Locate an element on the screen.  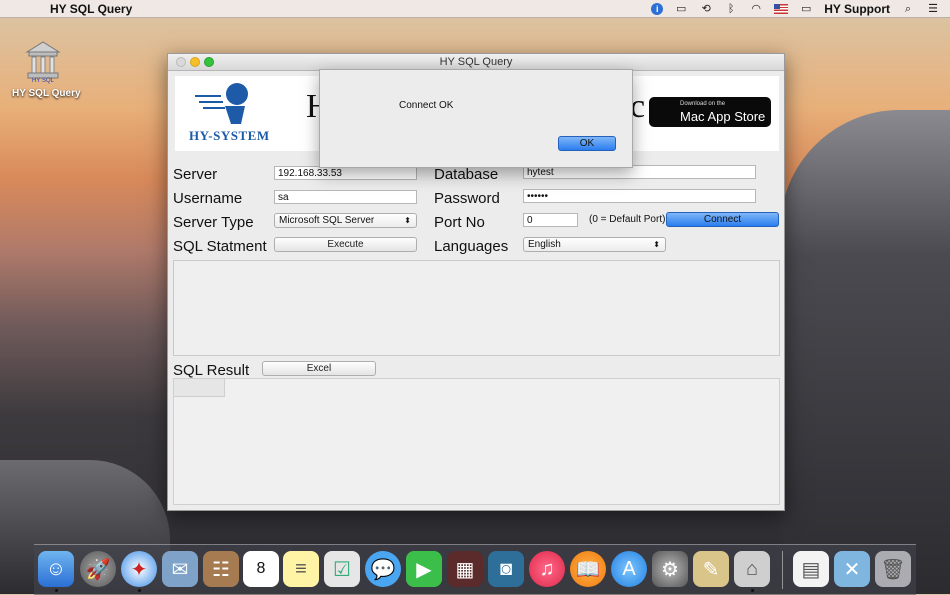
username-label: Username is located at coordinates (208, 198).